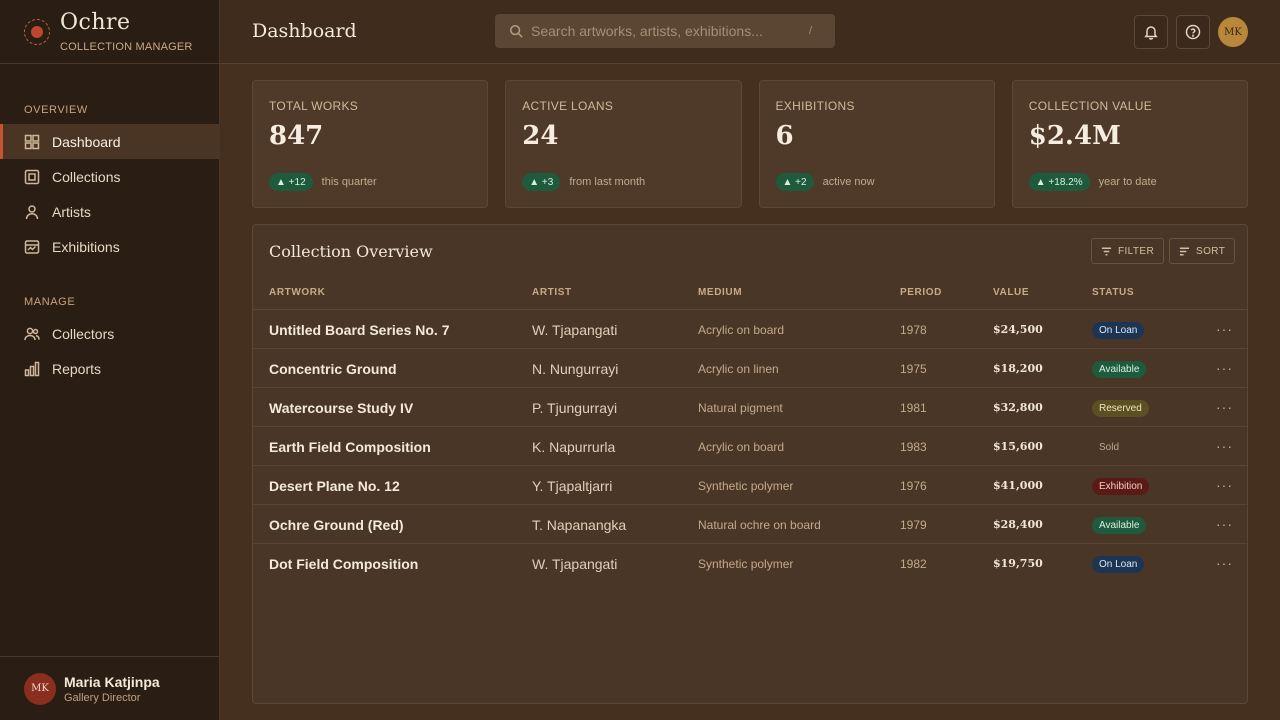 The height and width of the screenshot is (720, 1280). I want to click on stat-value: $2.4M, so click(1074, 136).